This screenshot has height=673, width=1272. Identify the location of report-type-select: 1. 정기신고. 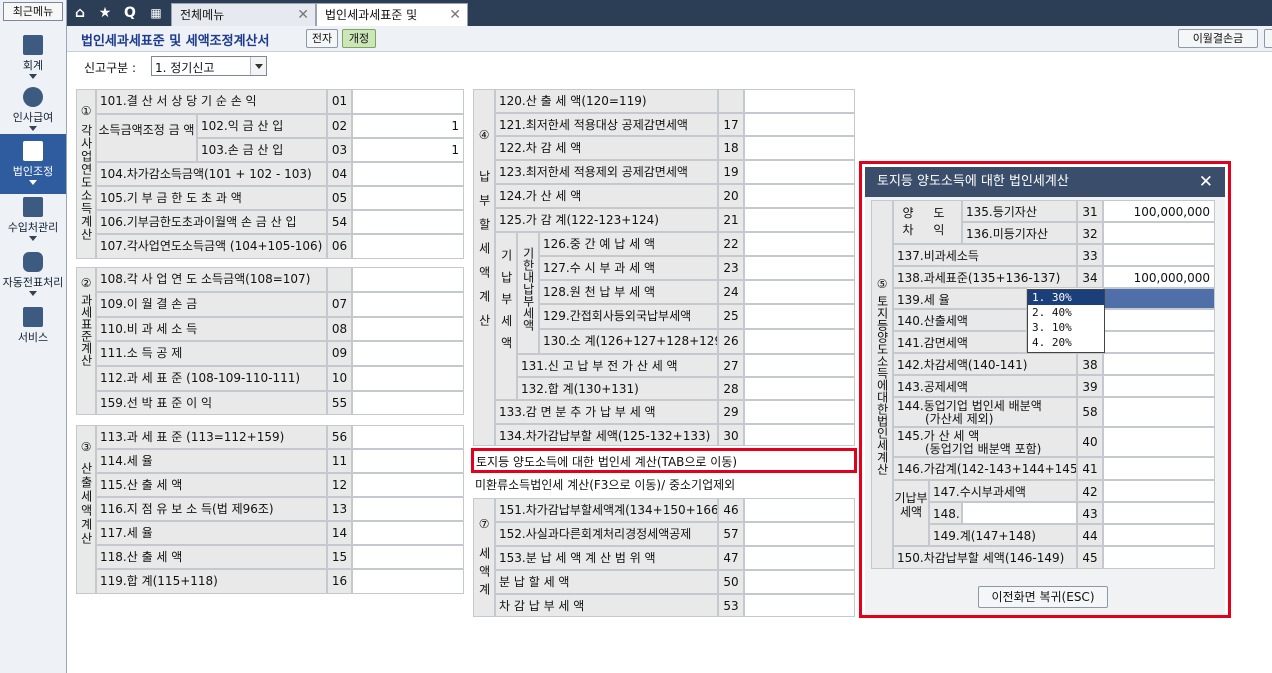
(209, 66).